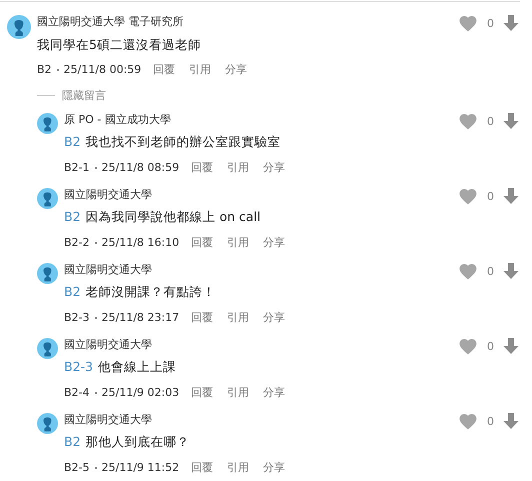  Describe the element at coordinates (44, 70) in the screenshot. I see `floor-number: B2` at that location.